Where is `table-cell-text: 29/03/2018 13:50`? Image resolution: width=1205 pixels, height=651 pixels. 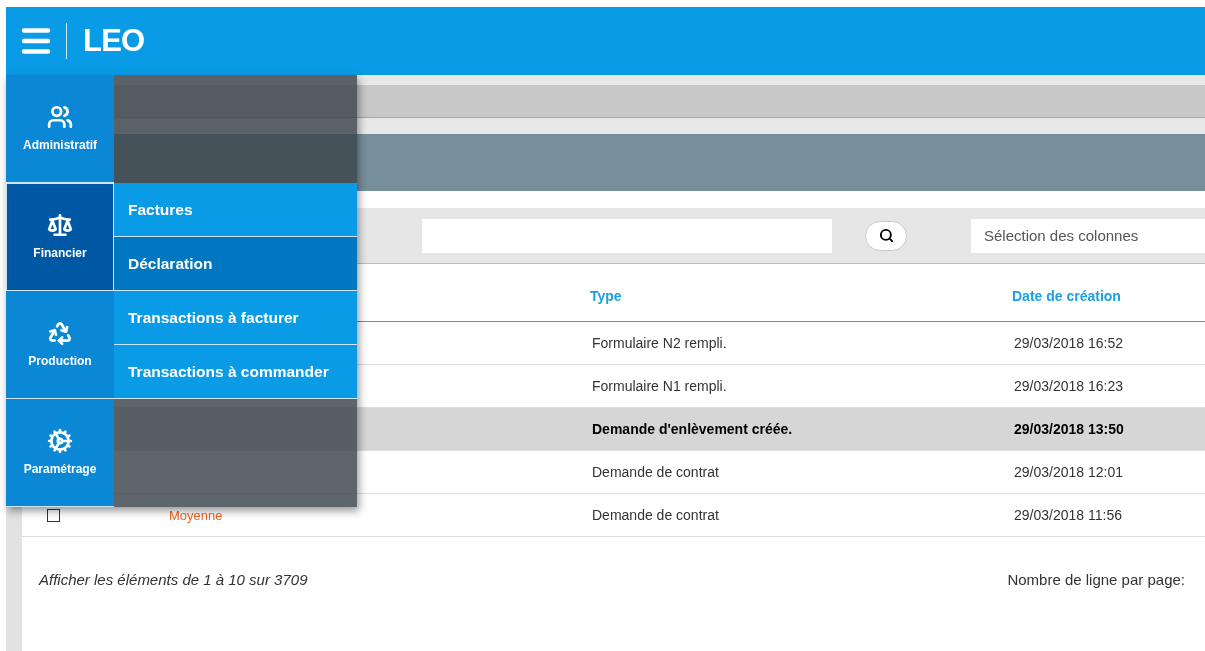
table-cell-text: 29/03/2018 13:50 is located at coordinates (1069, 429).